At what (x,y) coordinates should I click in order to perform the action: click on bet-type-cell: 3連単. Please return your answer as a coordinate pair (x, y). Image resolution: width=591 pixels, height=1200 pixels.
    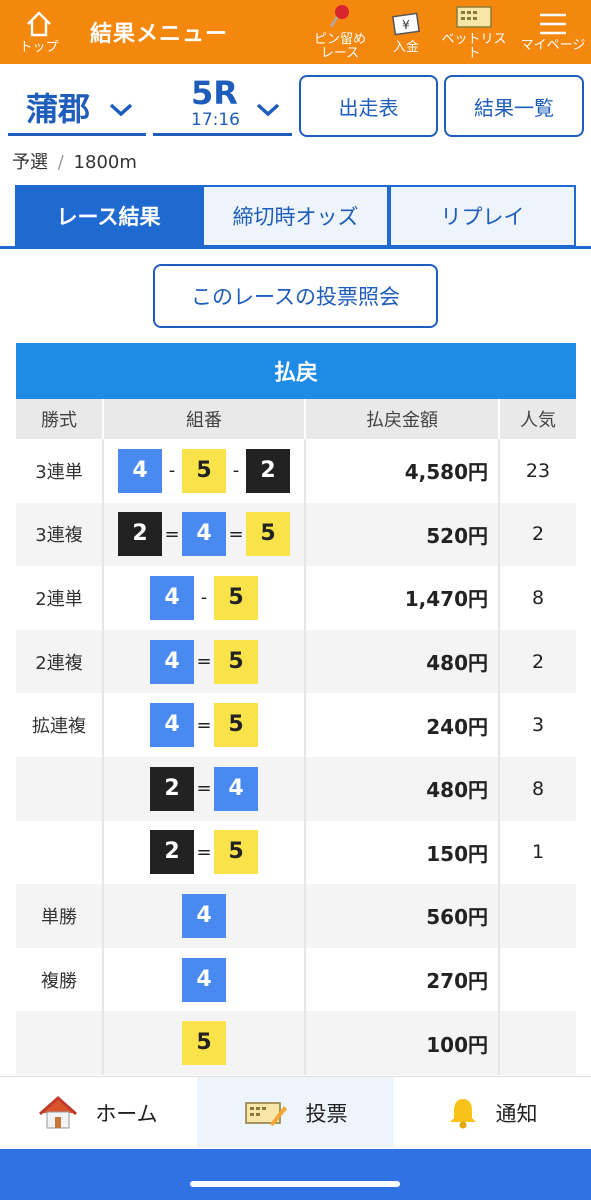
    Looking at the image, I should click on (60, 471).